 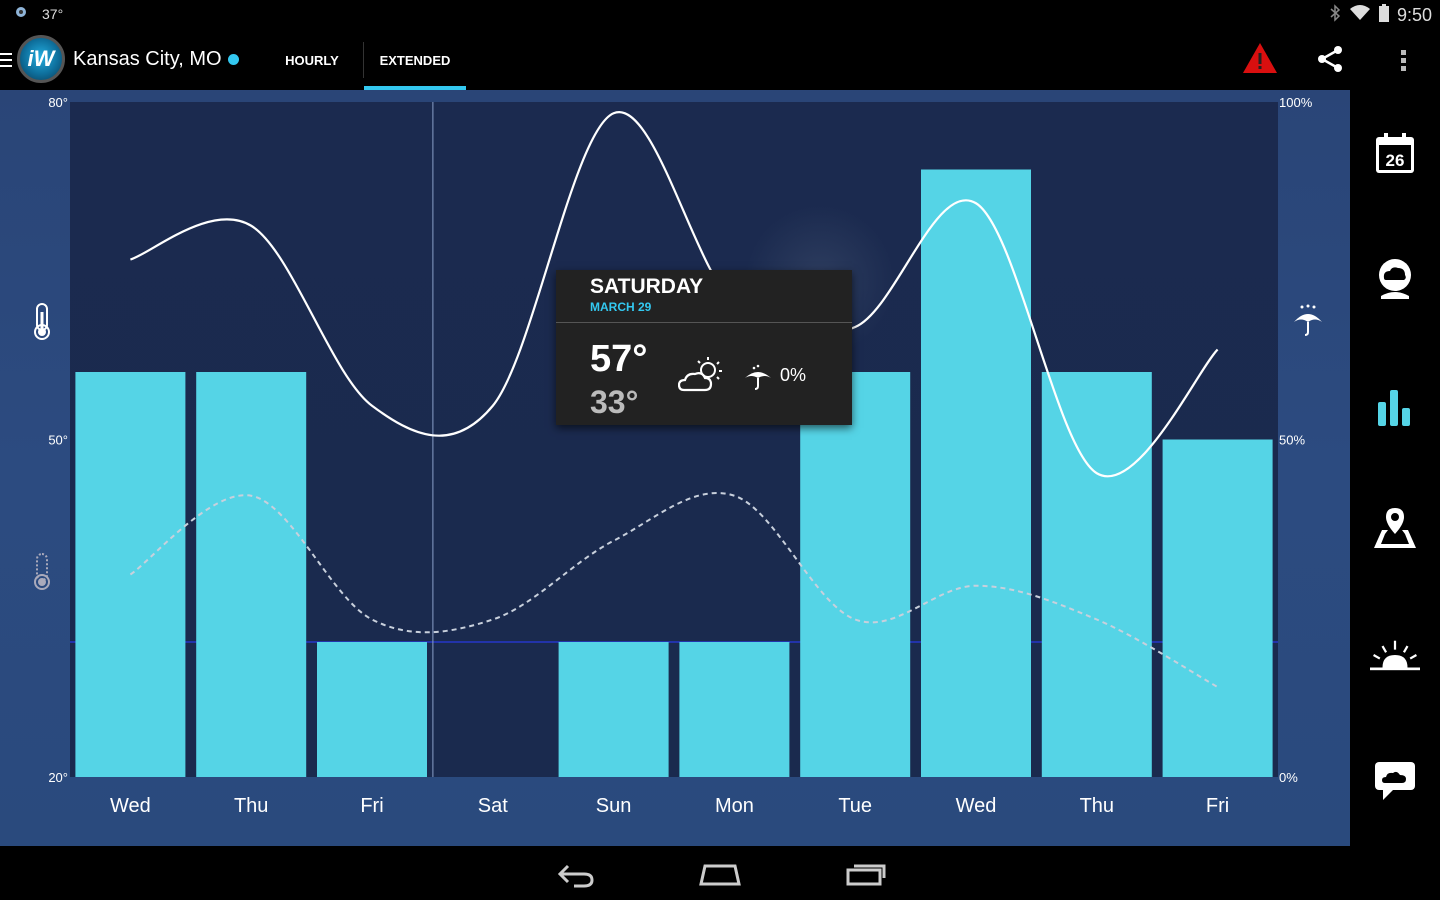 I want to click on tab-hourly: HOURLY, so click(x=312, y=60).